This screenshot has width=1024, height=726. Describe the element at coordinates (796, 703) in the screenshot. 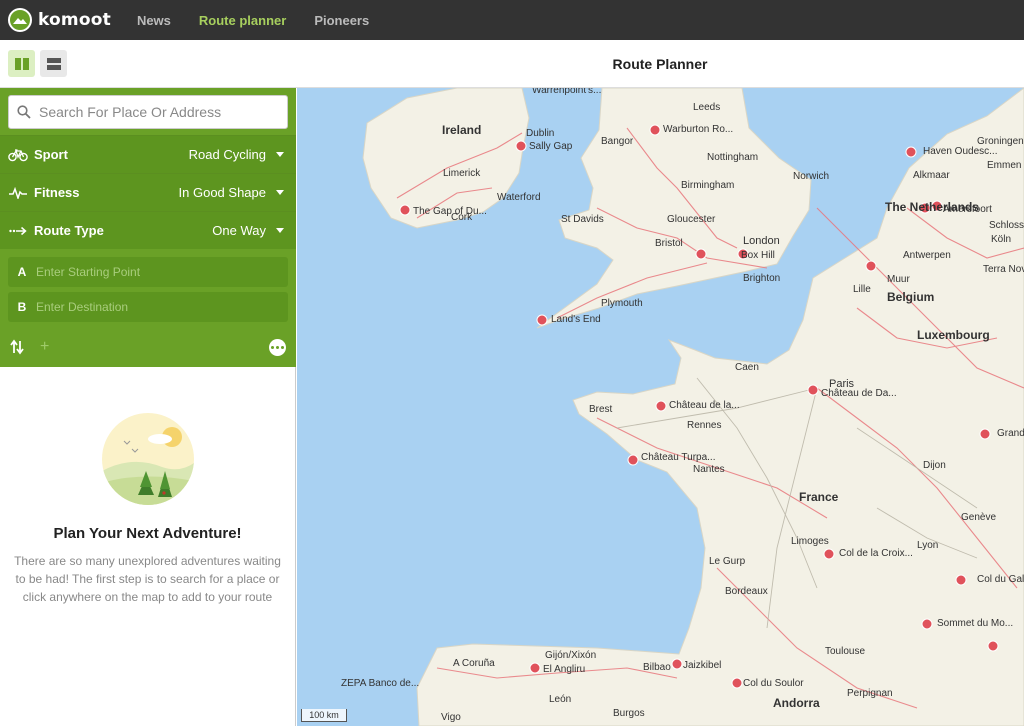

I see `map-label-country: Andorra` at that location.